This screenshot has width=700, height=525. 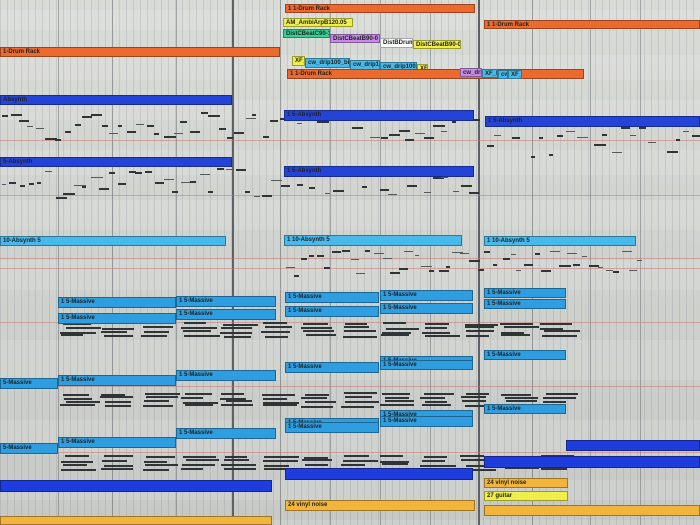 I want to click on clip-guitar: 27 guitar, so click(x=526, y=496).